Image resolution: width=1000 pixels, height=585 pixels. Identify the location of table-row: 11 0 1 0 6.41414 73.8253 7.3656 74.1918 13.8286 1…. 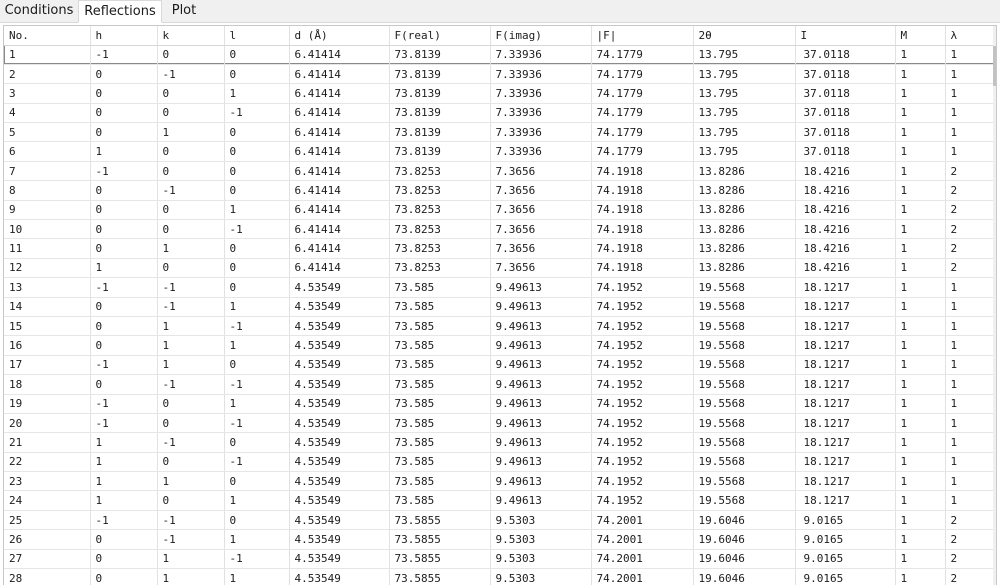
(500, 248).